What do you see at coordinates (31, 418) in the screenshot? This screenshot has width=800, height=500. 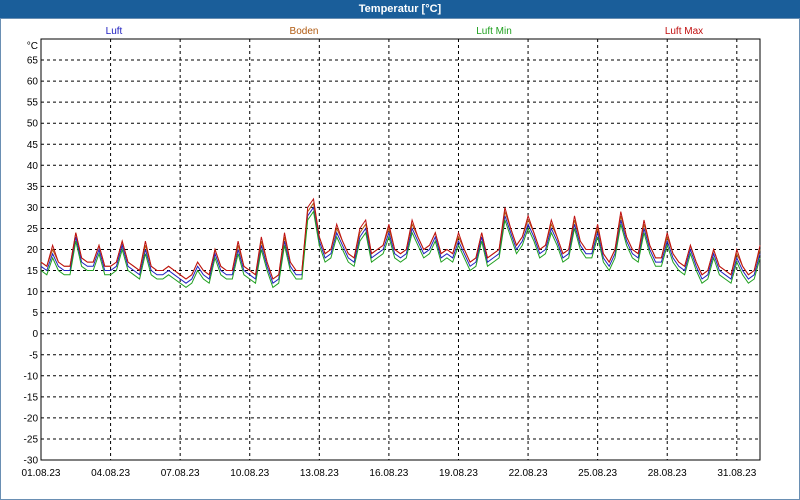 I see `y-tick-label: -20` at bounding box center [31, 418].